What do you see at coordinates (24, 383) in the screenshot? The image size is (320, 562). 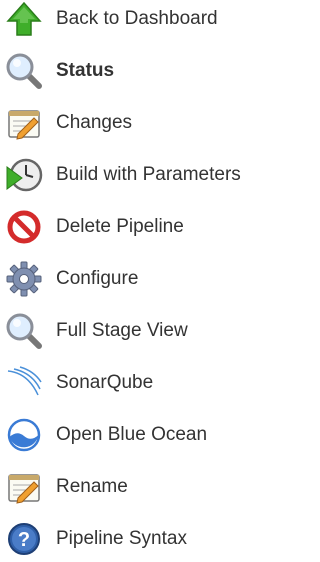 I see `sonarqube-icon` at bounding box center [24, 383].